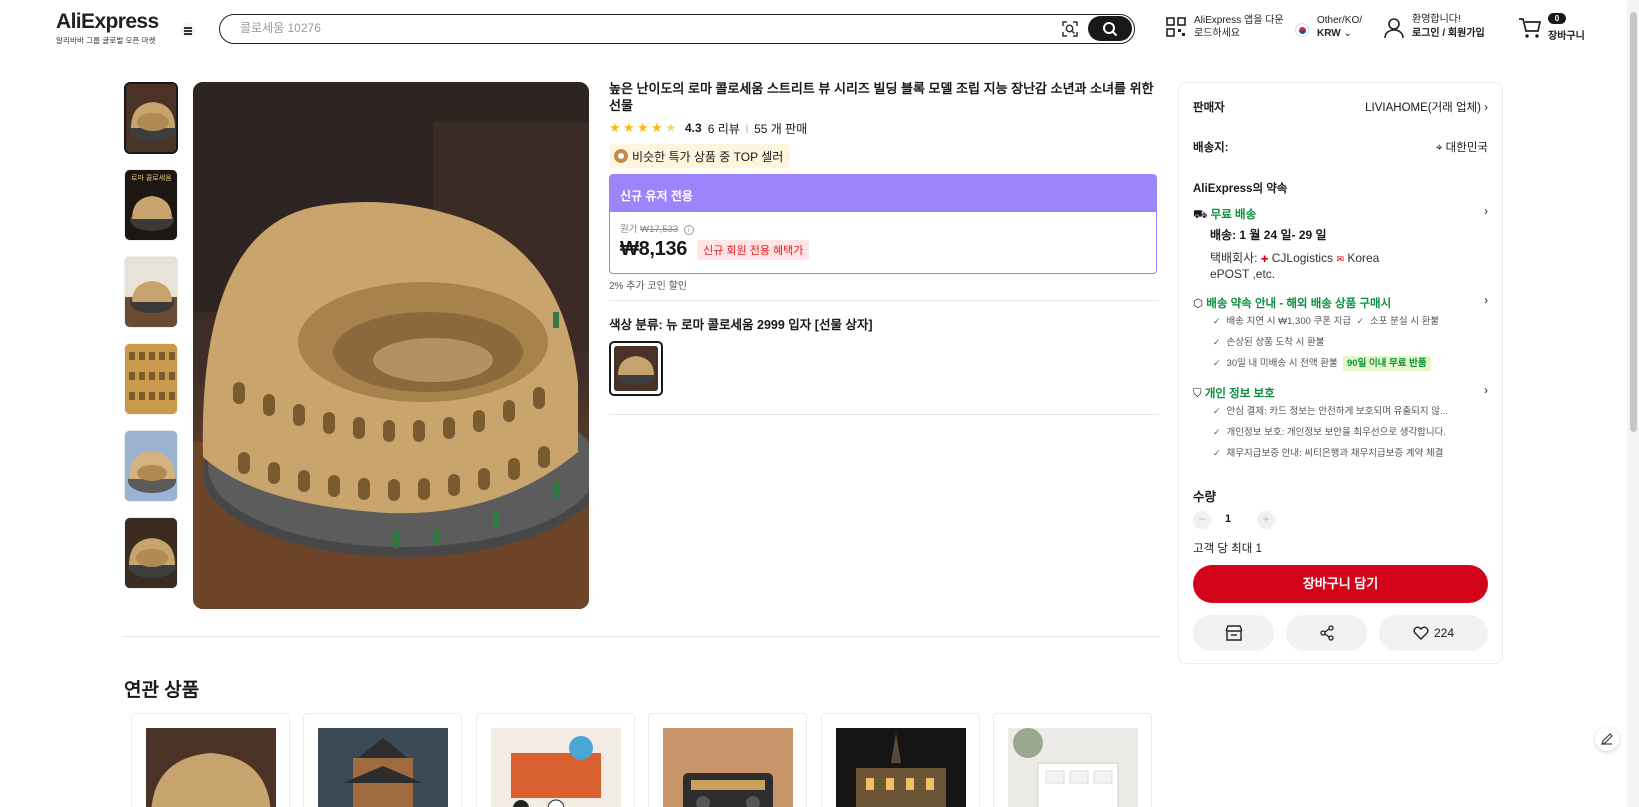 The image size is (1639, 807). I want to click on search-icon, so click(1110, 29).